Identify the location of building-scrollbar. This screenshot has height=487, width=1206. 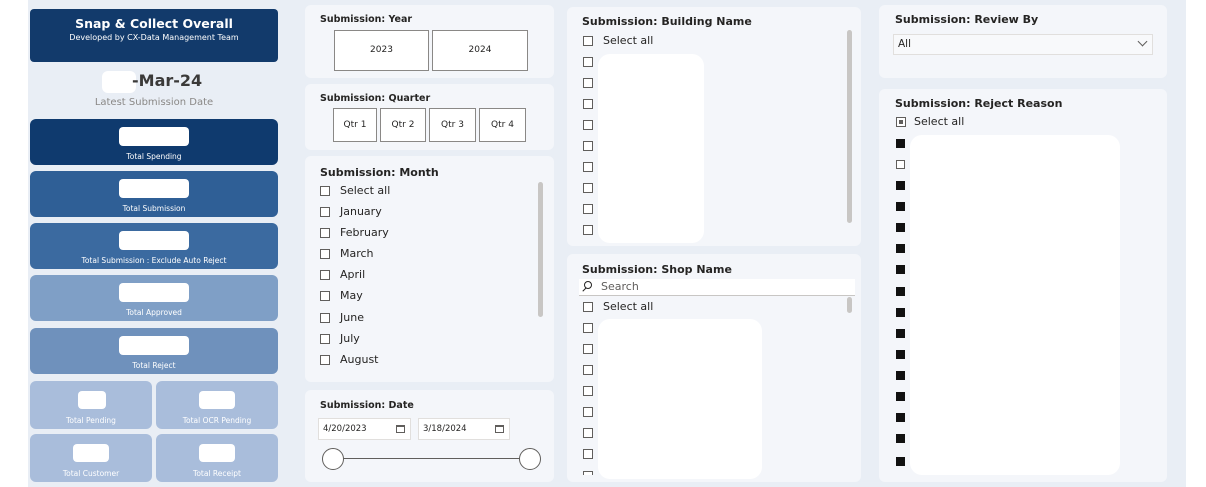
(849, 126).